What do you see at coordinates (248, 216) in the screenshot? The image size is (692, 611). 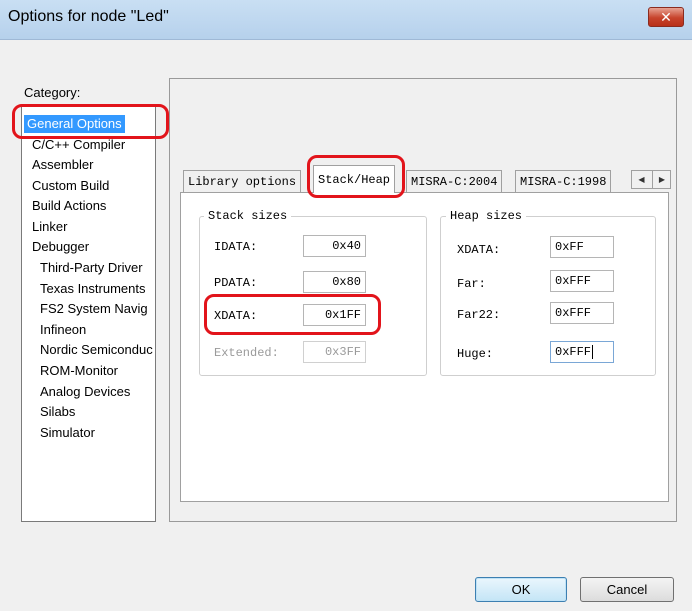 I see `stack-sizes-title: Stack sizes` at bounding box center [248, 216].